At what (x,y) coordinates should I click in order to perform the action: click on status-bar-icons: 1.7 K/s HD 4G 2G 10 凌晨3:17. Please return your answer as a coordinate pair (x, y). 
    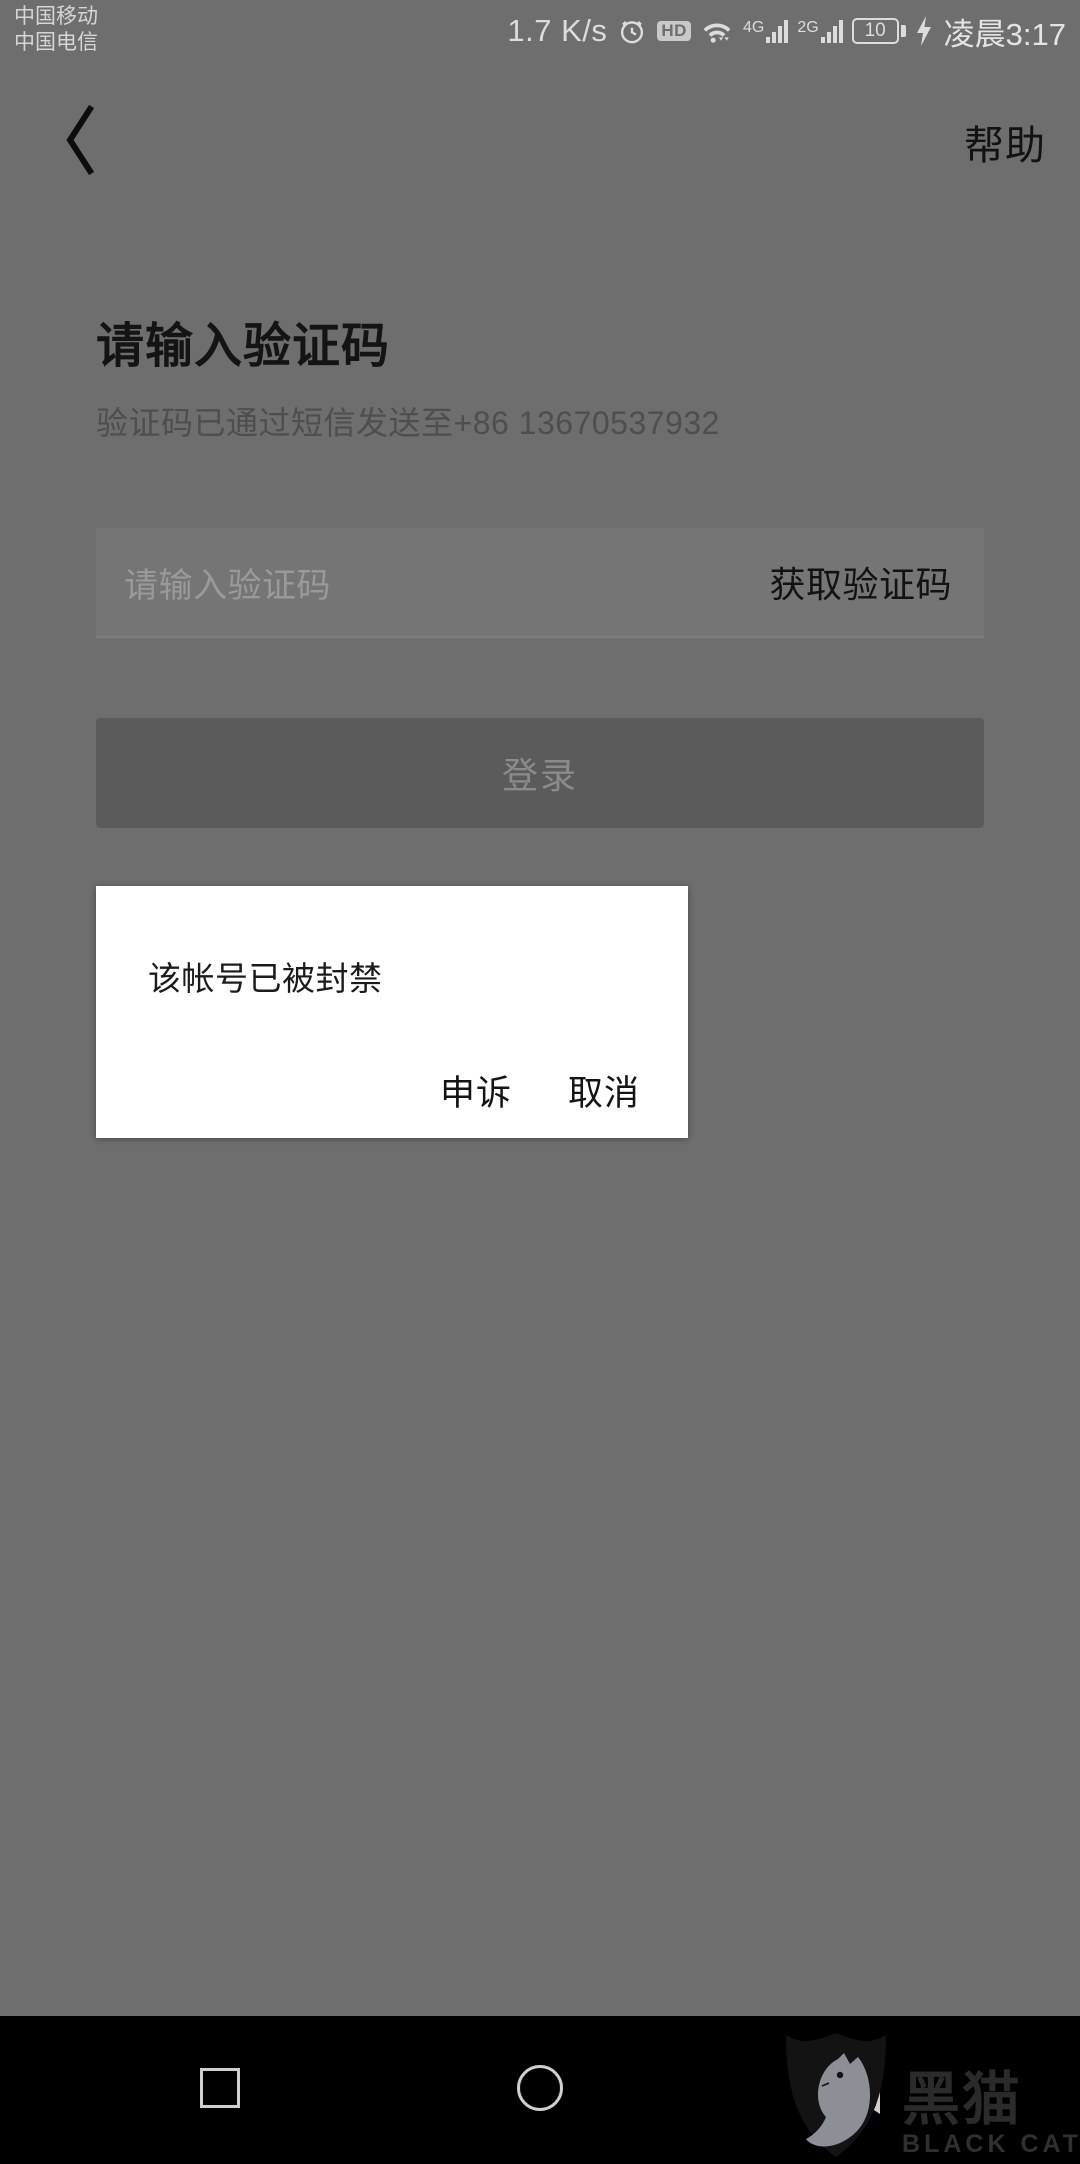
    Looking at the image, I should click on (786, 31).